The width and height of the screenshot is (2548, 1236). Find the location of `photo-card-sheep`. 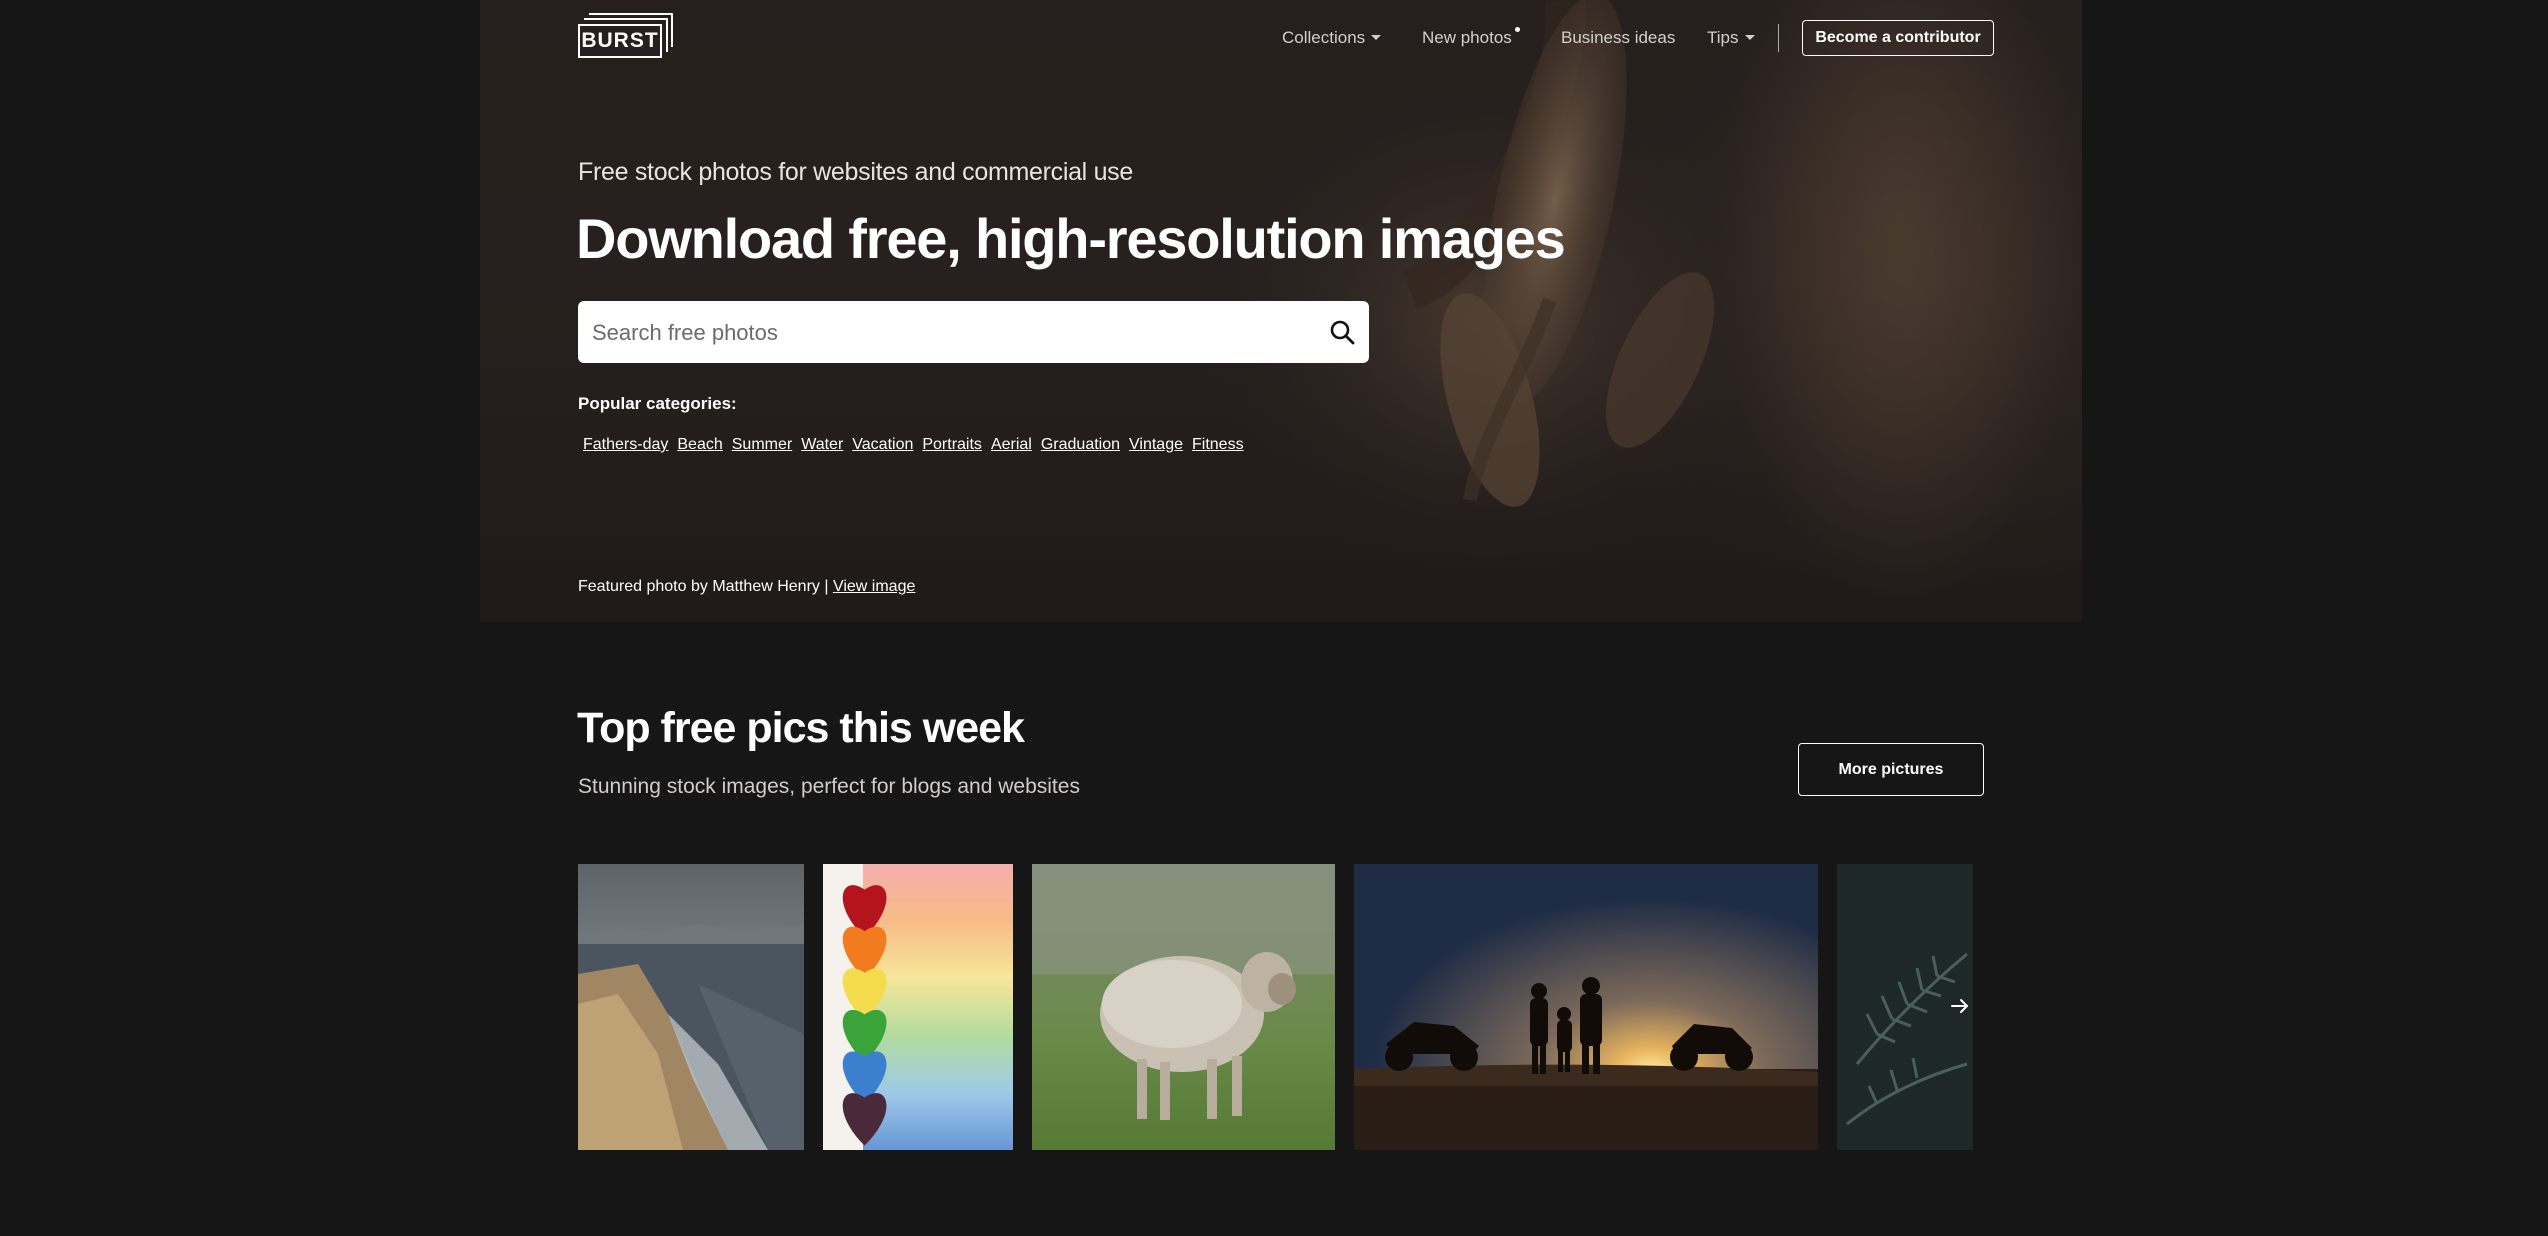

photo-card-sheep is located at coordinates (1183, 1007).